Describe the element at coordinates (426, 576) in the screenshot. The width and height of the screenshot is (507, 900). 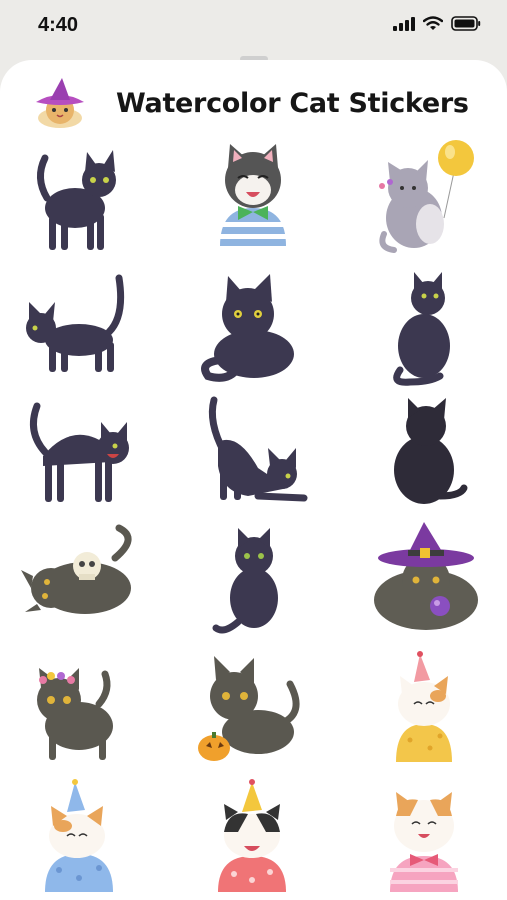
I see `grey-cat-witch-hat-sticker` at that location.